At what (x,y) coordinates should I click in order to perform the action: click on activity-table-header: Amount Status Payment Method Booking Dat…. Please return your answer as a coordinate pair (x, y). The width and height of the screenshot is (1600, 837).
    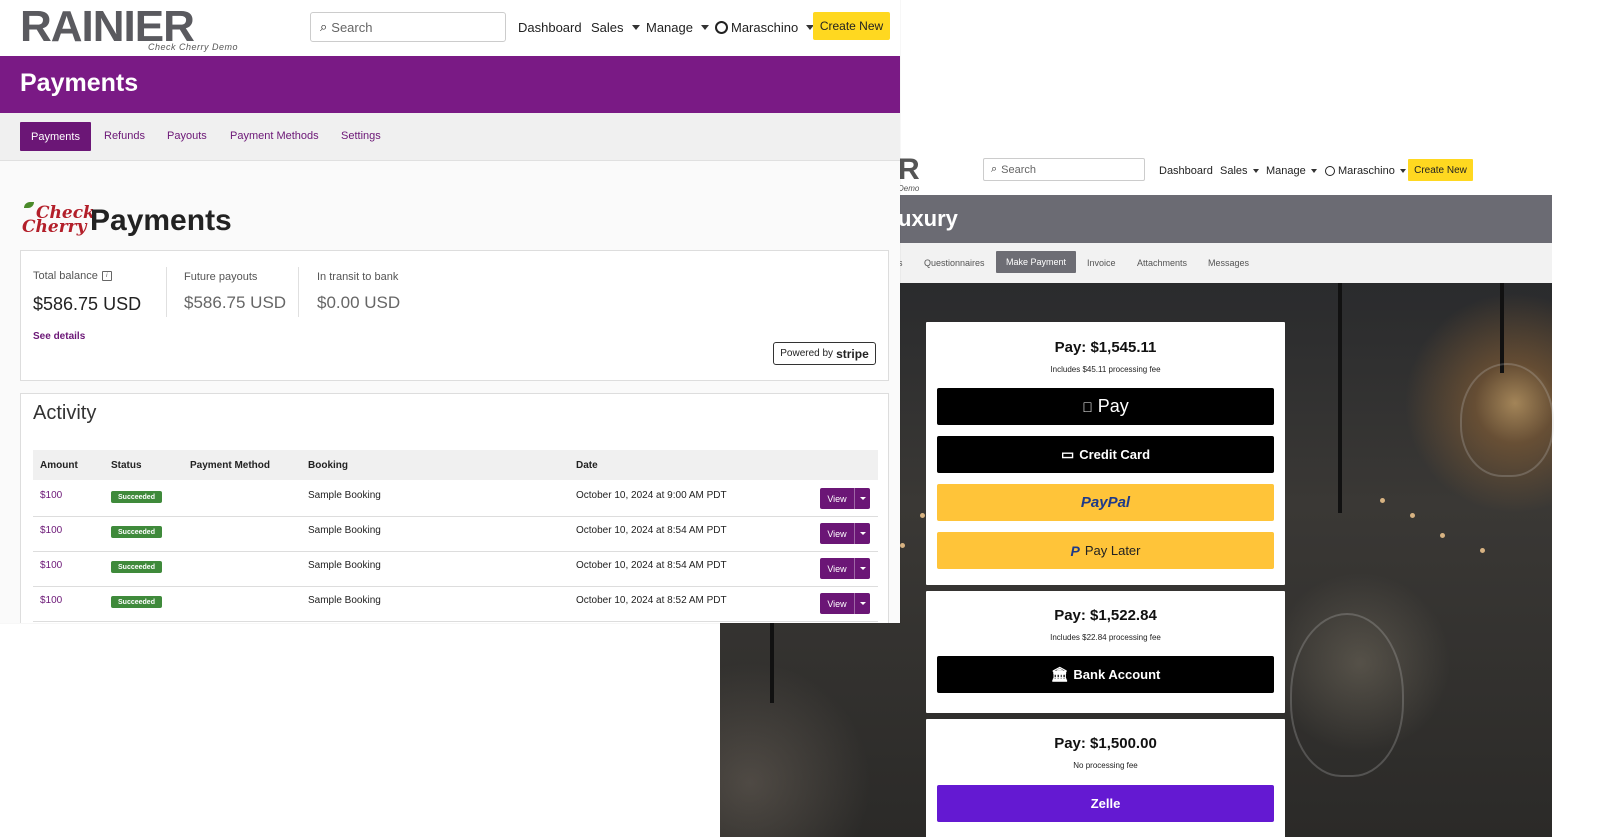
    Looking at the image, I should click on (455, 465).